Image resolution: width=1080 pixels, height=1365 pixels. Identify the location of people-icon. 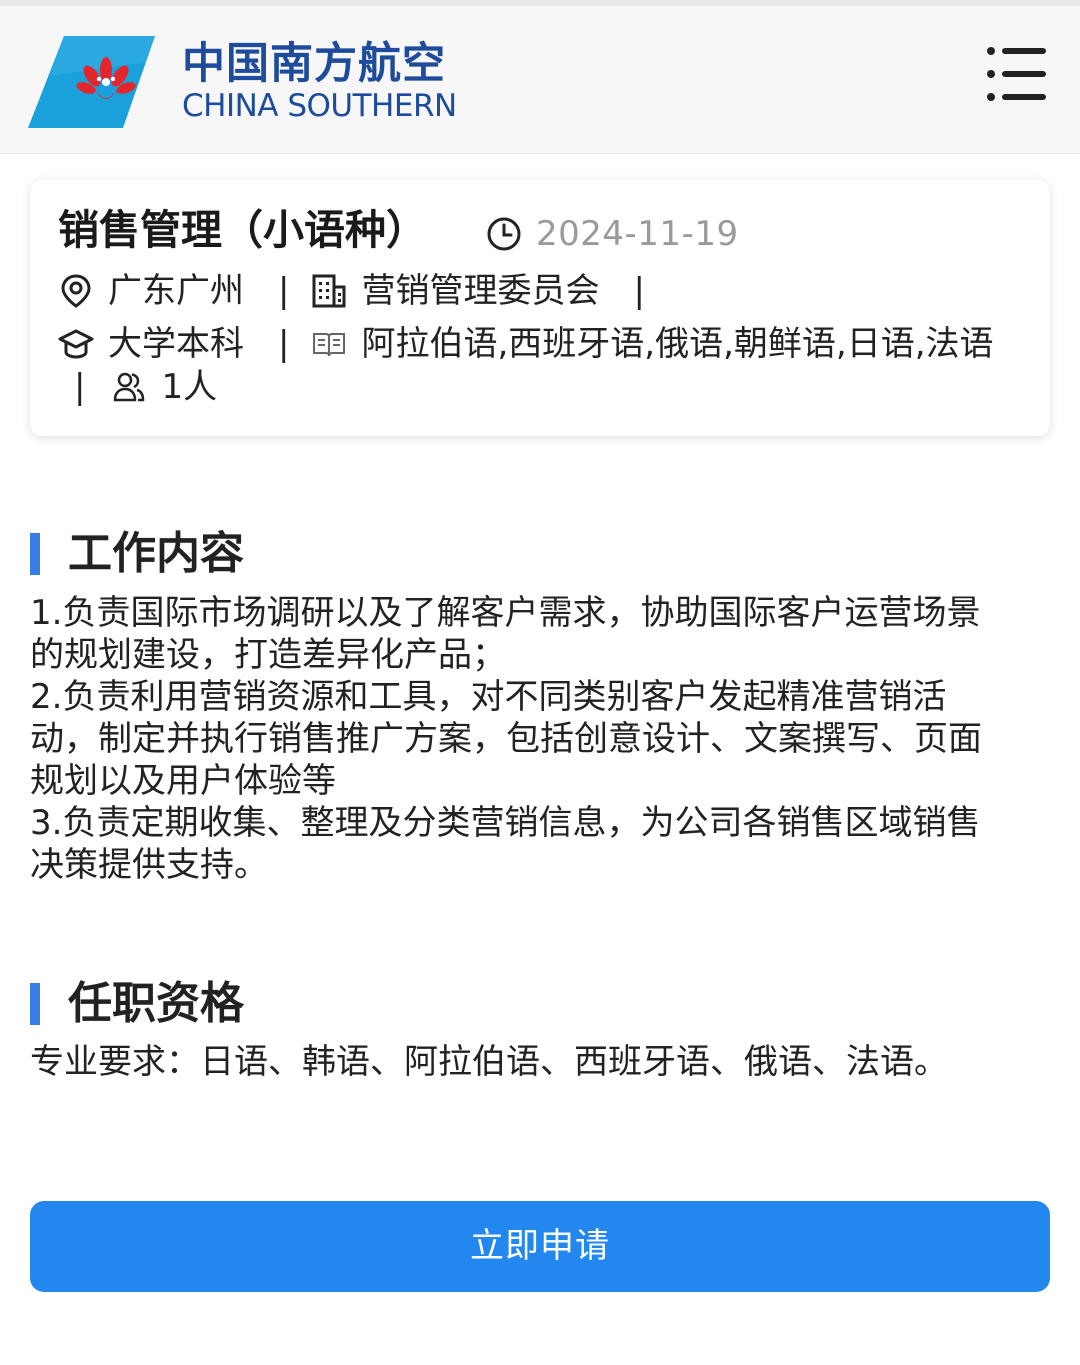
(129, 387).